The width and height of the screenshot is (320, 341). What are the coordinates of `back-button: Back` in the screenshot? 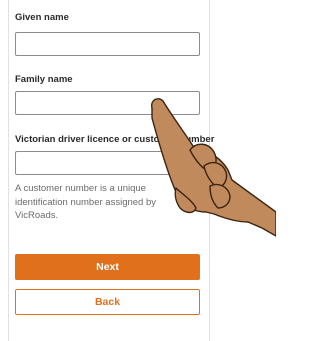 It's located at (107, 302).